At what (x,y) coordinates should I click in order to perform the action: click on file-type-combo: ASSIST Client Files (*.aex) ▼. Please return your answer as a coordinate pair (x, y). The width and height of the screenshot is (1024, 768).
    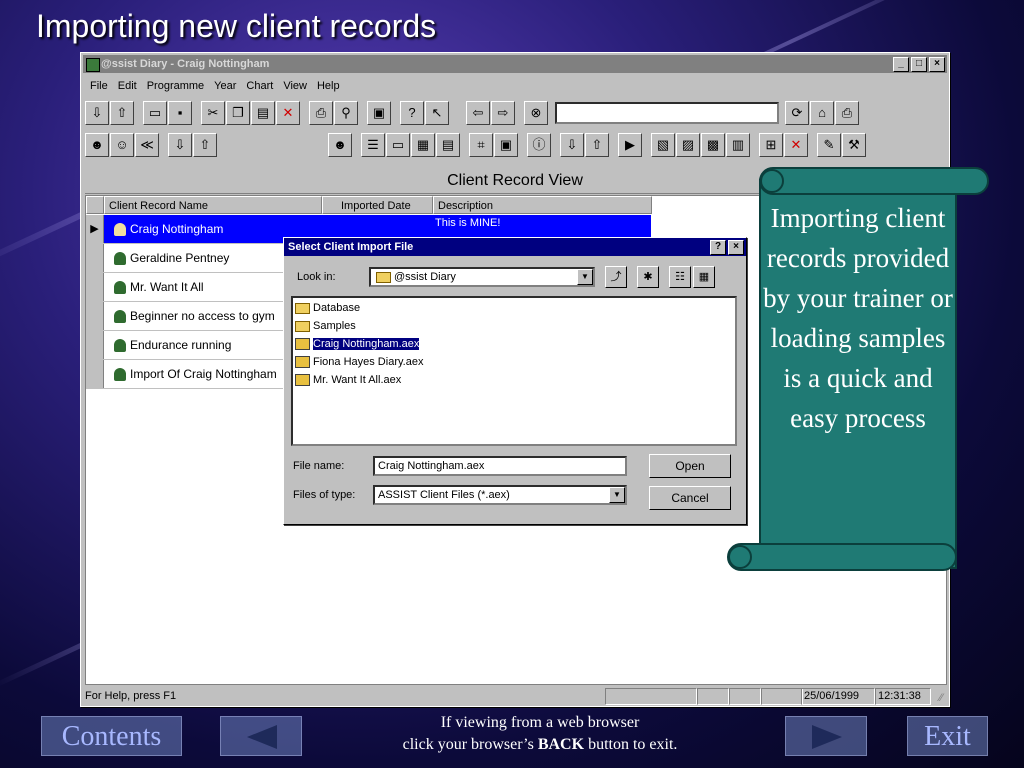
    Looking at the image, I should click on (500, 495).